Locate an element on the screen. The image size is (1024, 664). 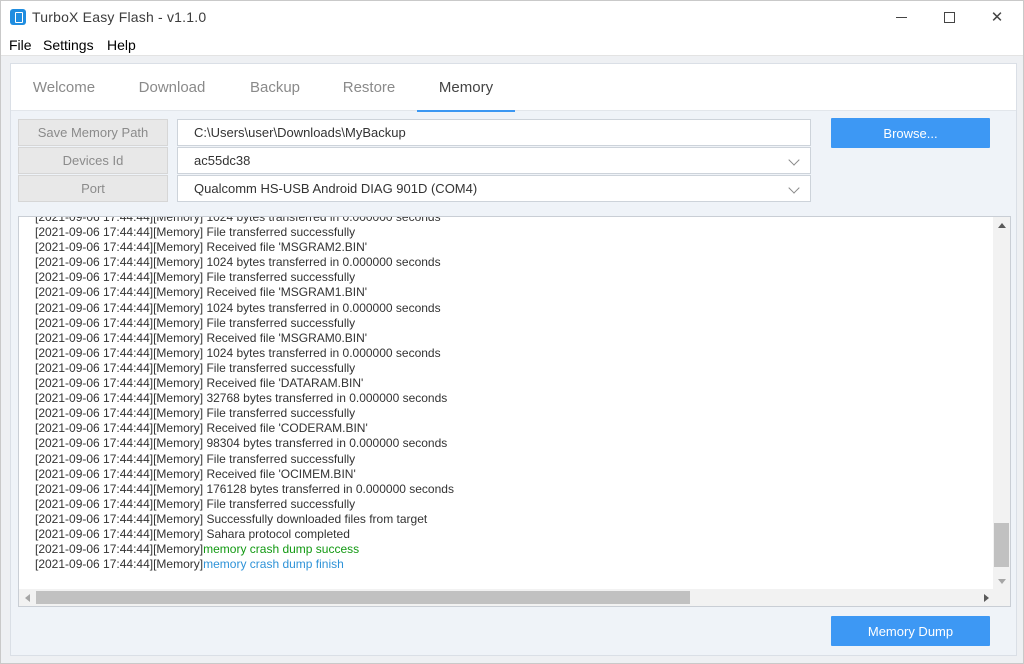
maximize-icon is located at coordinates (949, 17).